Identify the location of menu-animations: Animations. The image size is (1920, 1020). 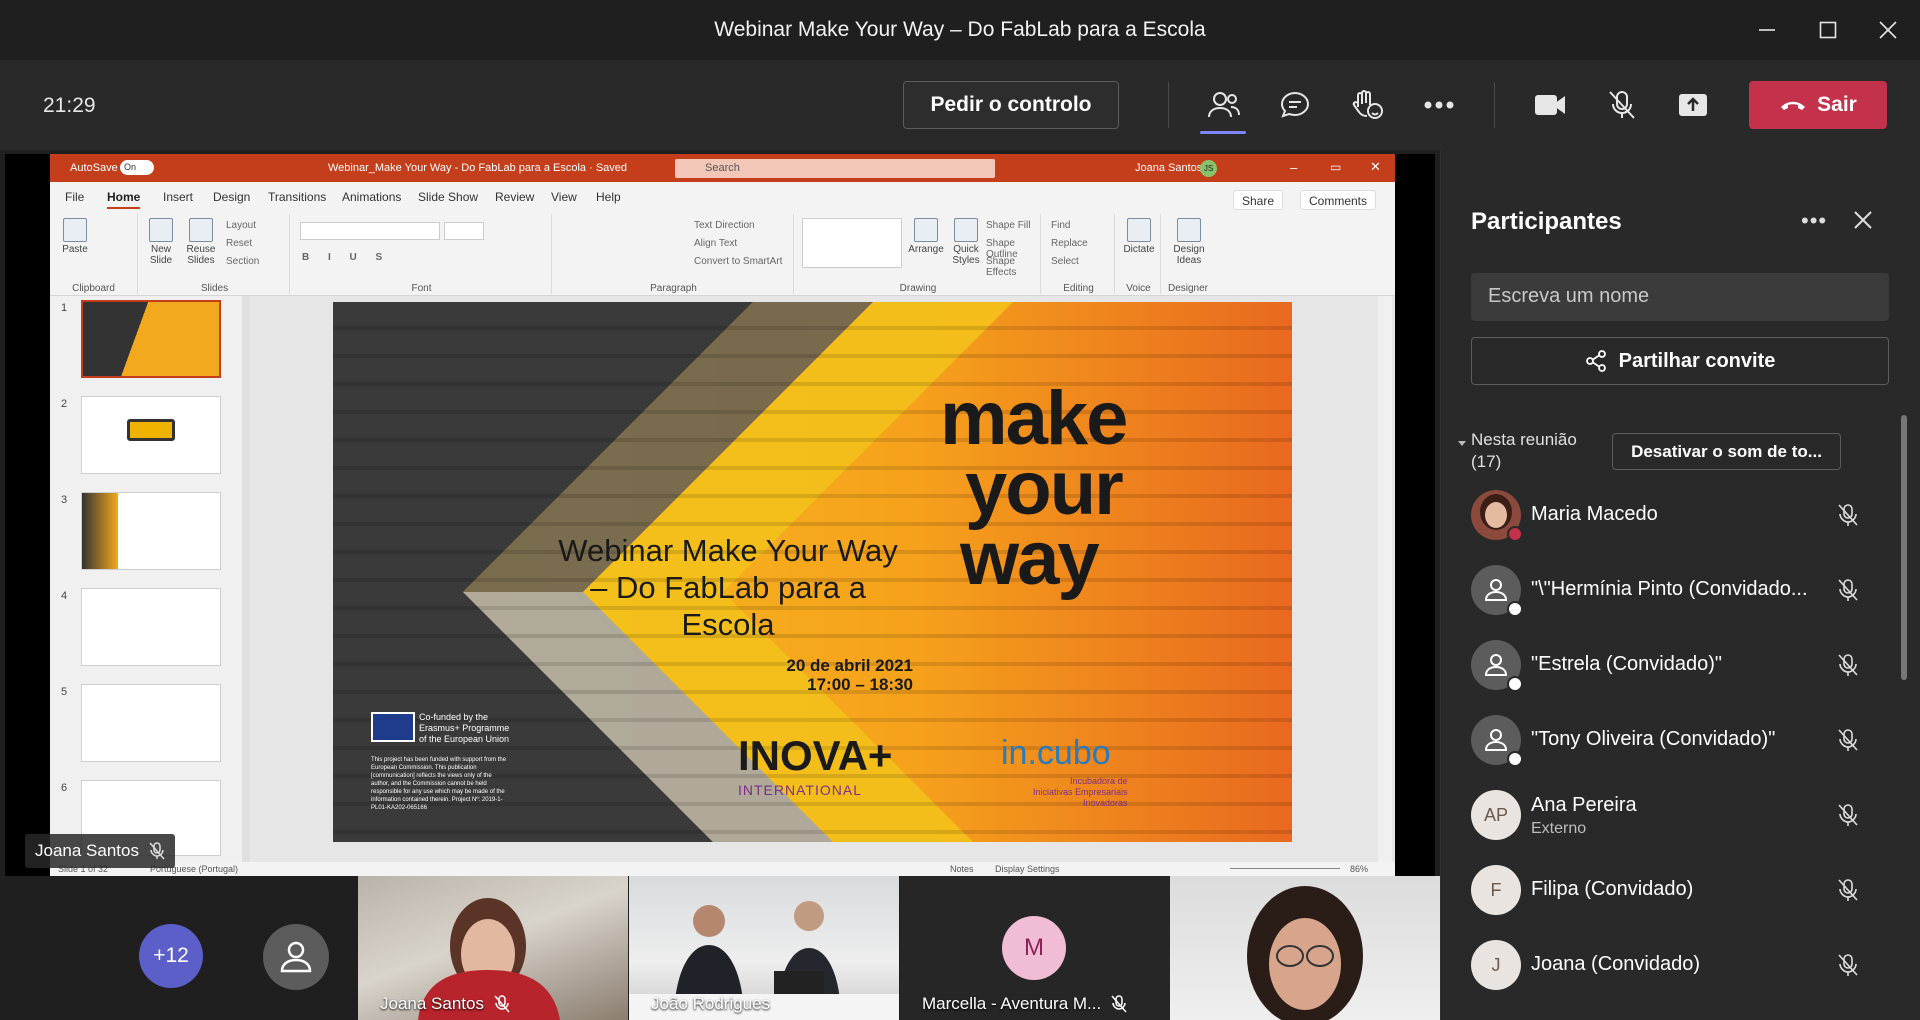
(371, 197).